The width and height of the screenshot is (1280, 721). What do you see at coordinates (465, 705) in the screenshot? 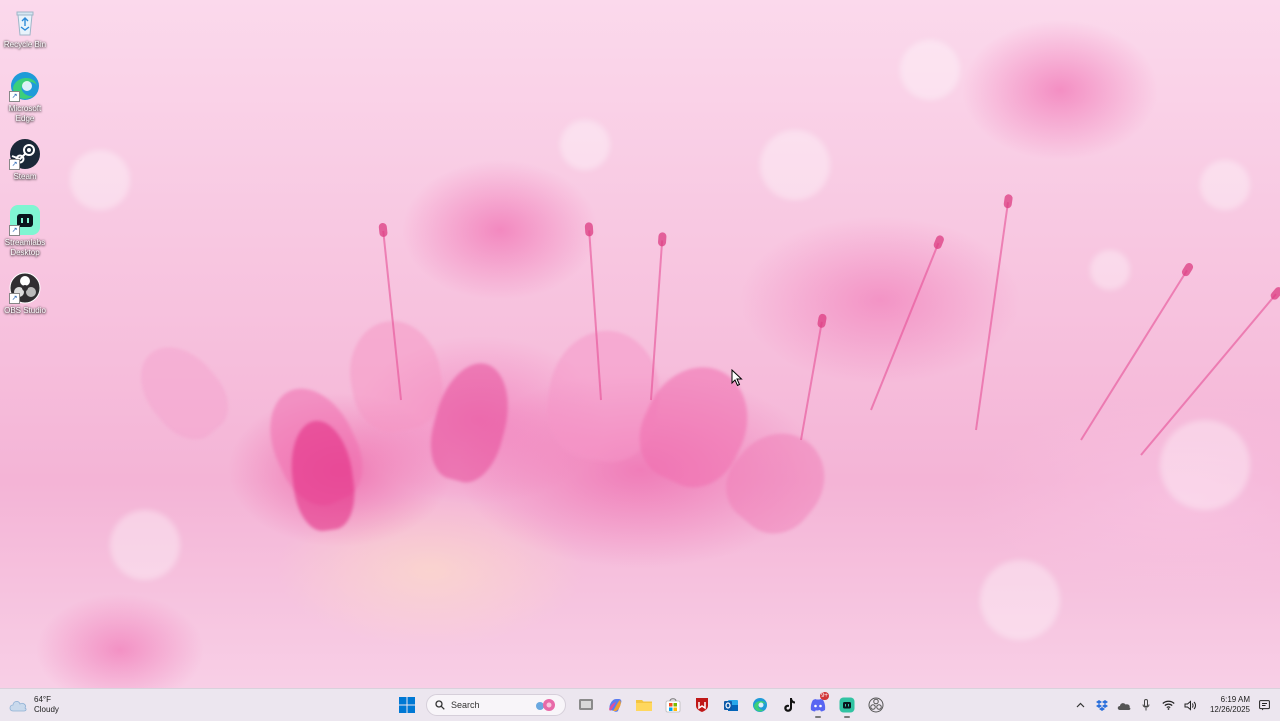
I see `search-placeholder: Search` at bounding box center [465, 705].